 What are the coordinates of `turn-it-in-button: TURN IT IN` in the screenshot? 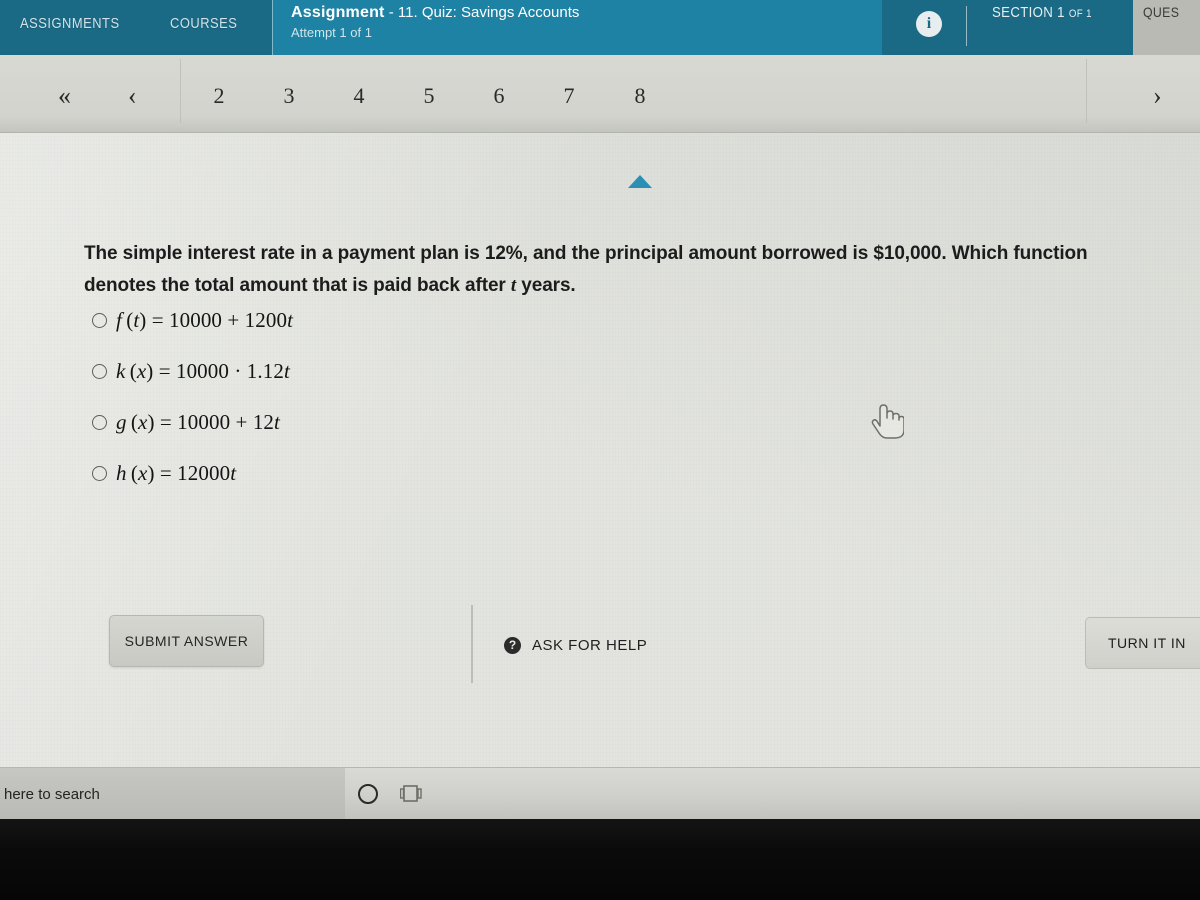 It's located at (1142, 643).